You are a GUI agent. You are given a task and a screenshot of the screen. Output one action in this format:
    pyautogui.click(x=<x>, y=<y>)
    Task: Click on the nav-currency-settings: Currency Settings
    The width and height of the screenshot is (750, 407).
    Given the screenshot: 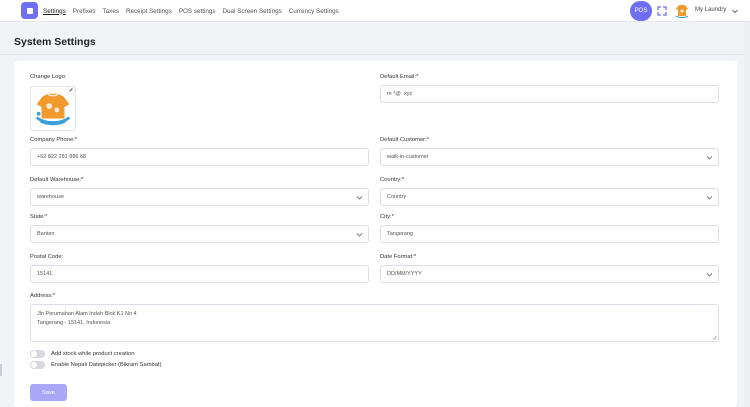 What is the action you would take?
    pyautogui.click(x=314, y=11)
    